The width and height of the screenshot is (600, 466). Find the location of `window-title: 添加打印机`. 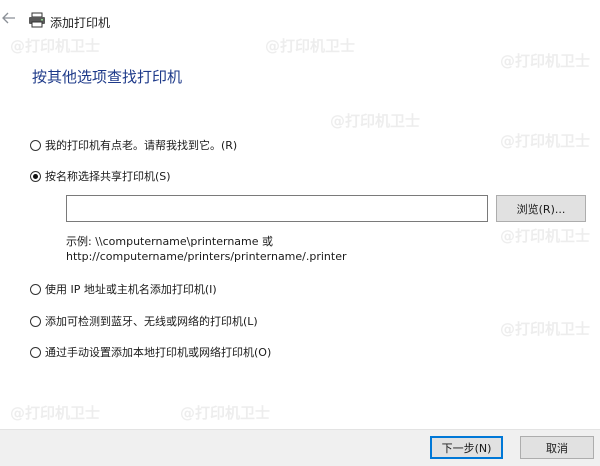

window-title: 添加打印机 is located at coordinates (80, 23).